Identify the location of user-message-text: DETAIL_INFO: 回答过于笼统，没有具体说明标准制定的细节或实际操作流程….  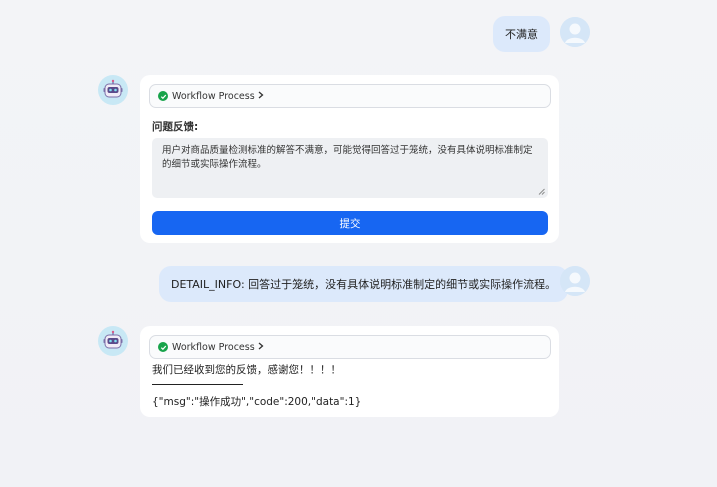
(364, 284).